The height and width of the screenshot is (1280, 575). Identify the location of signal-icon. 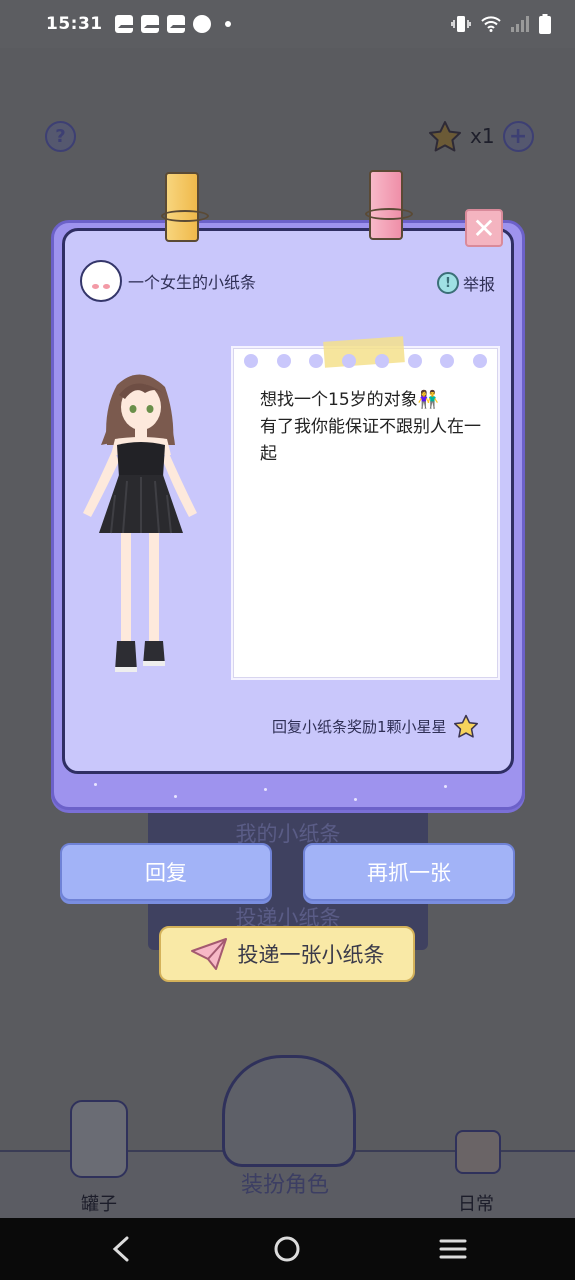
(520, 24).